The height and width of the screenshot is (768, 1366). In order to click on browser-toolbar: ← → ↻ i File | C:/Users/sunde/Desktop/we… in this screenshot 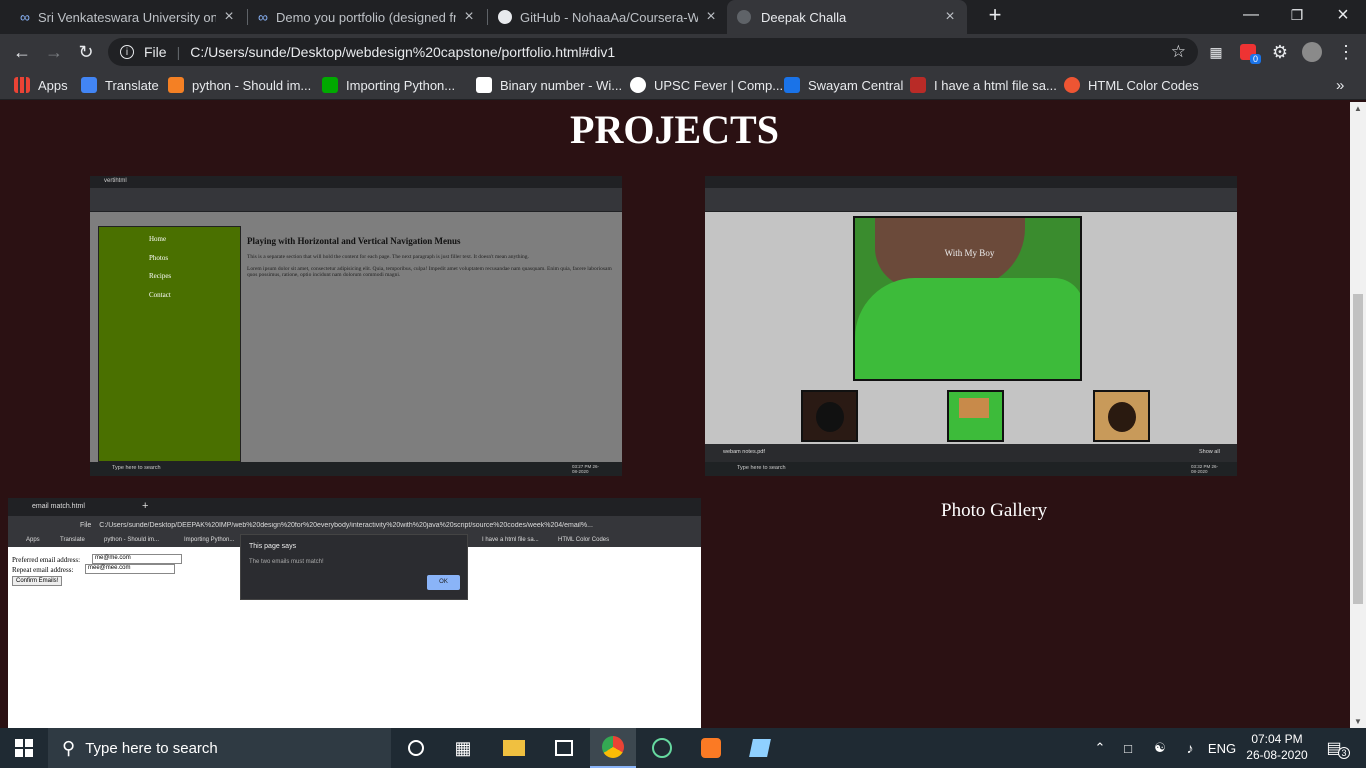, I will do `click(683, 52)`.